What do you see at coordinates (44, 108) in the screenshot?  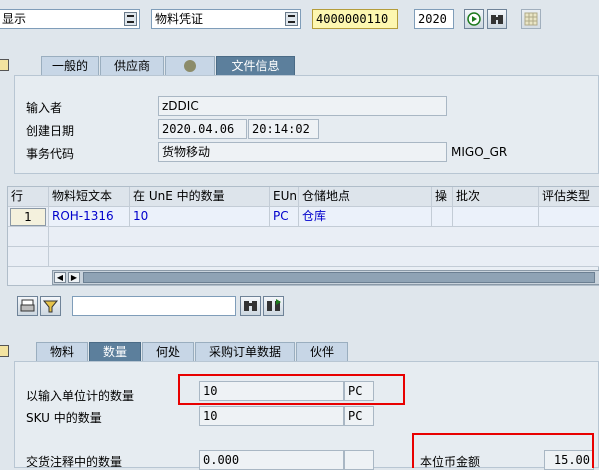 I see `entered-by-label: 输入者` at bounding box center [44, 108].